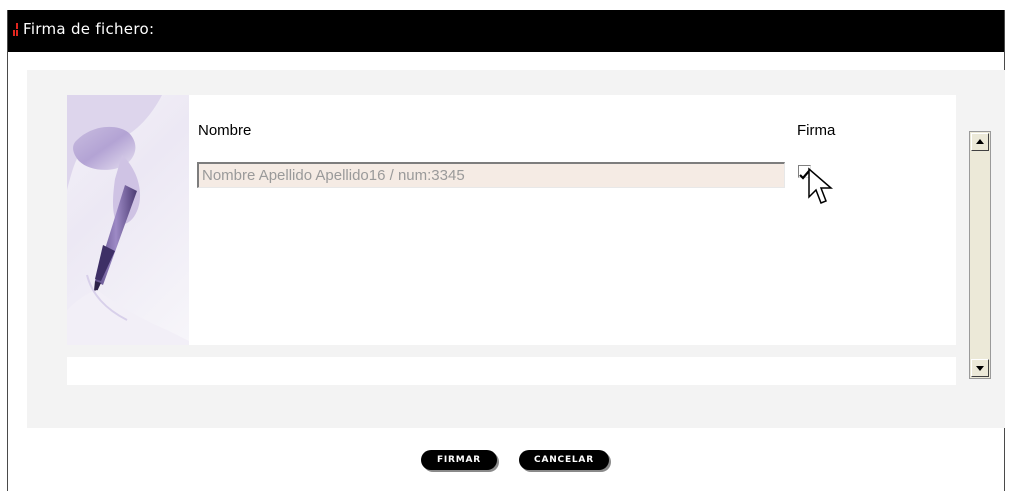 The height and width of the screenshot is (491, 1013). Describe the element at coordinates (511, 371) in the screenshot. I see `status-bar` at that location.